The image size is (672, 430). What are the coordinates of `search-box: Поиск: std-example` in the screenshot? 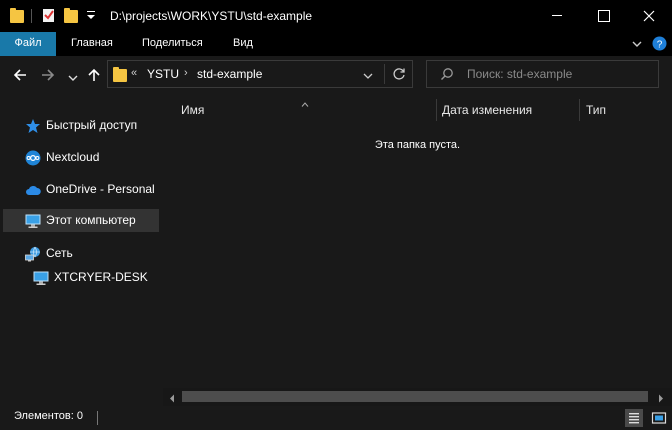 It's located at (542, 74).